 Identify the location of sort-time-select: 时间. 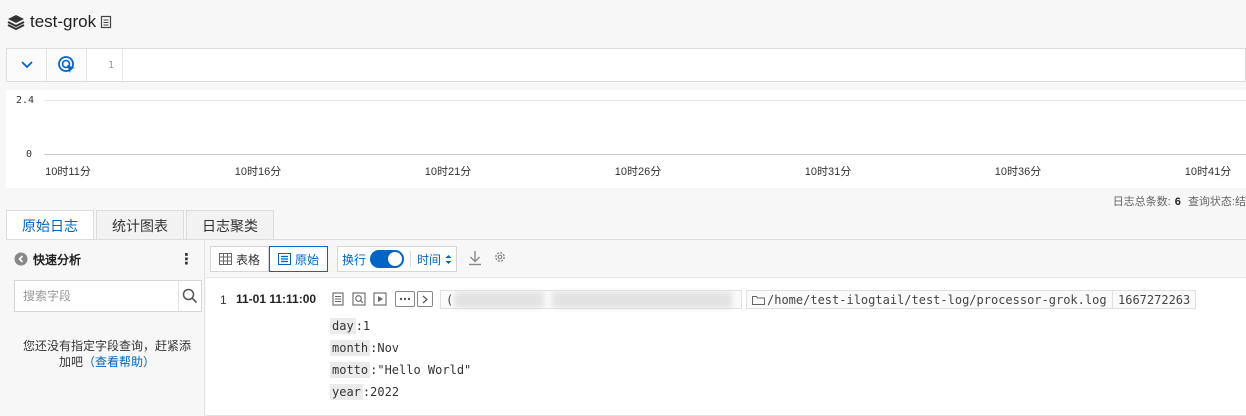
(434, 259).